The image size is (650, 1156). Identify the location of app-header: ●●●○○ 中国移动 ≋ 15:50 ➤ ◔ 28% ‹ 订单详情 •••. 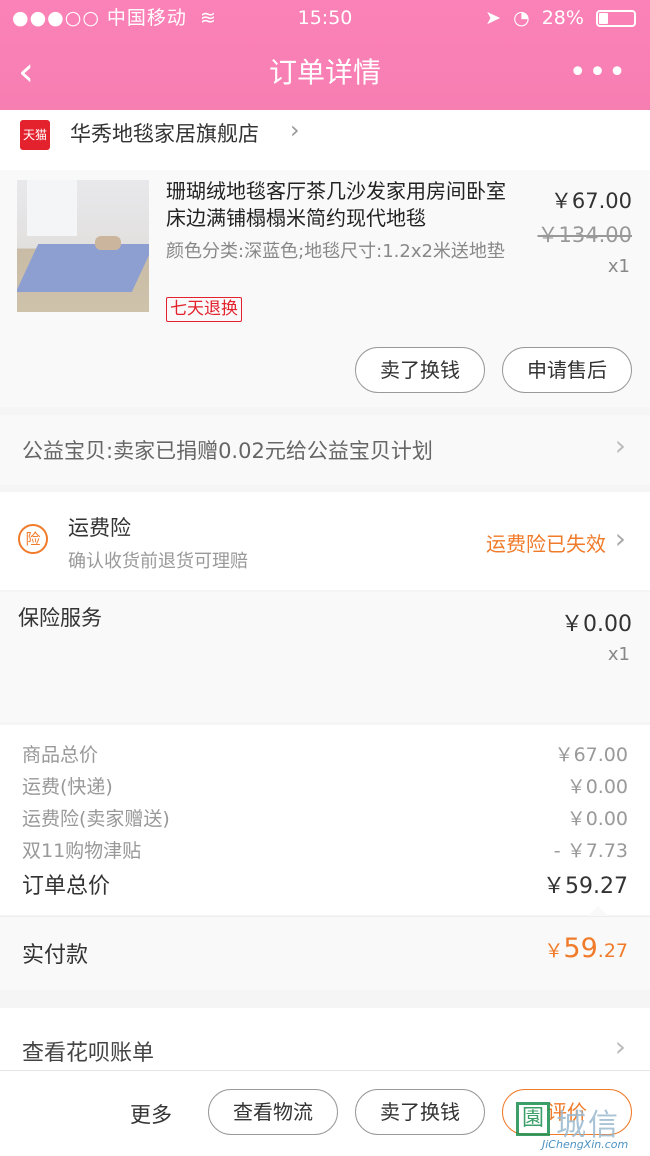
(325, 55).